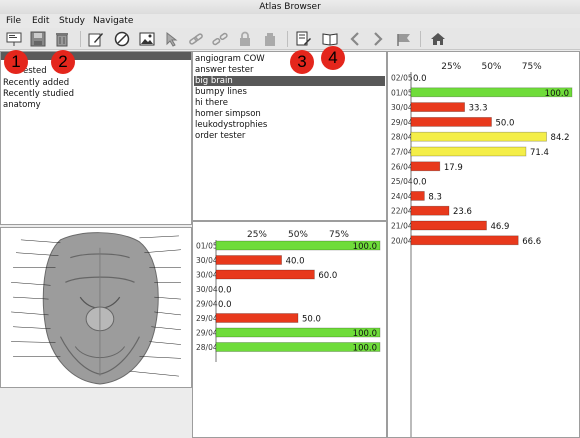 Image resolution: width=580 pixels, height=438 pixels. I want to click on category-label: 20/04, so click(402, 240).